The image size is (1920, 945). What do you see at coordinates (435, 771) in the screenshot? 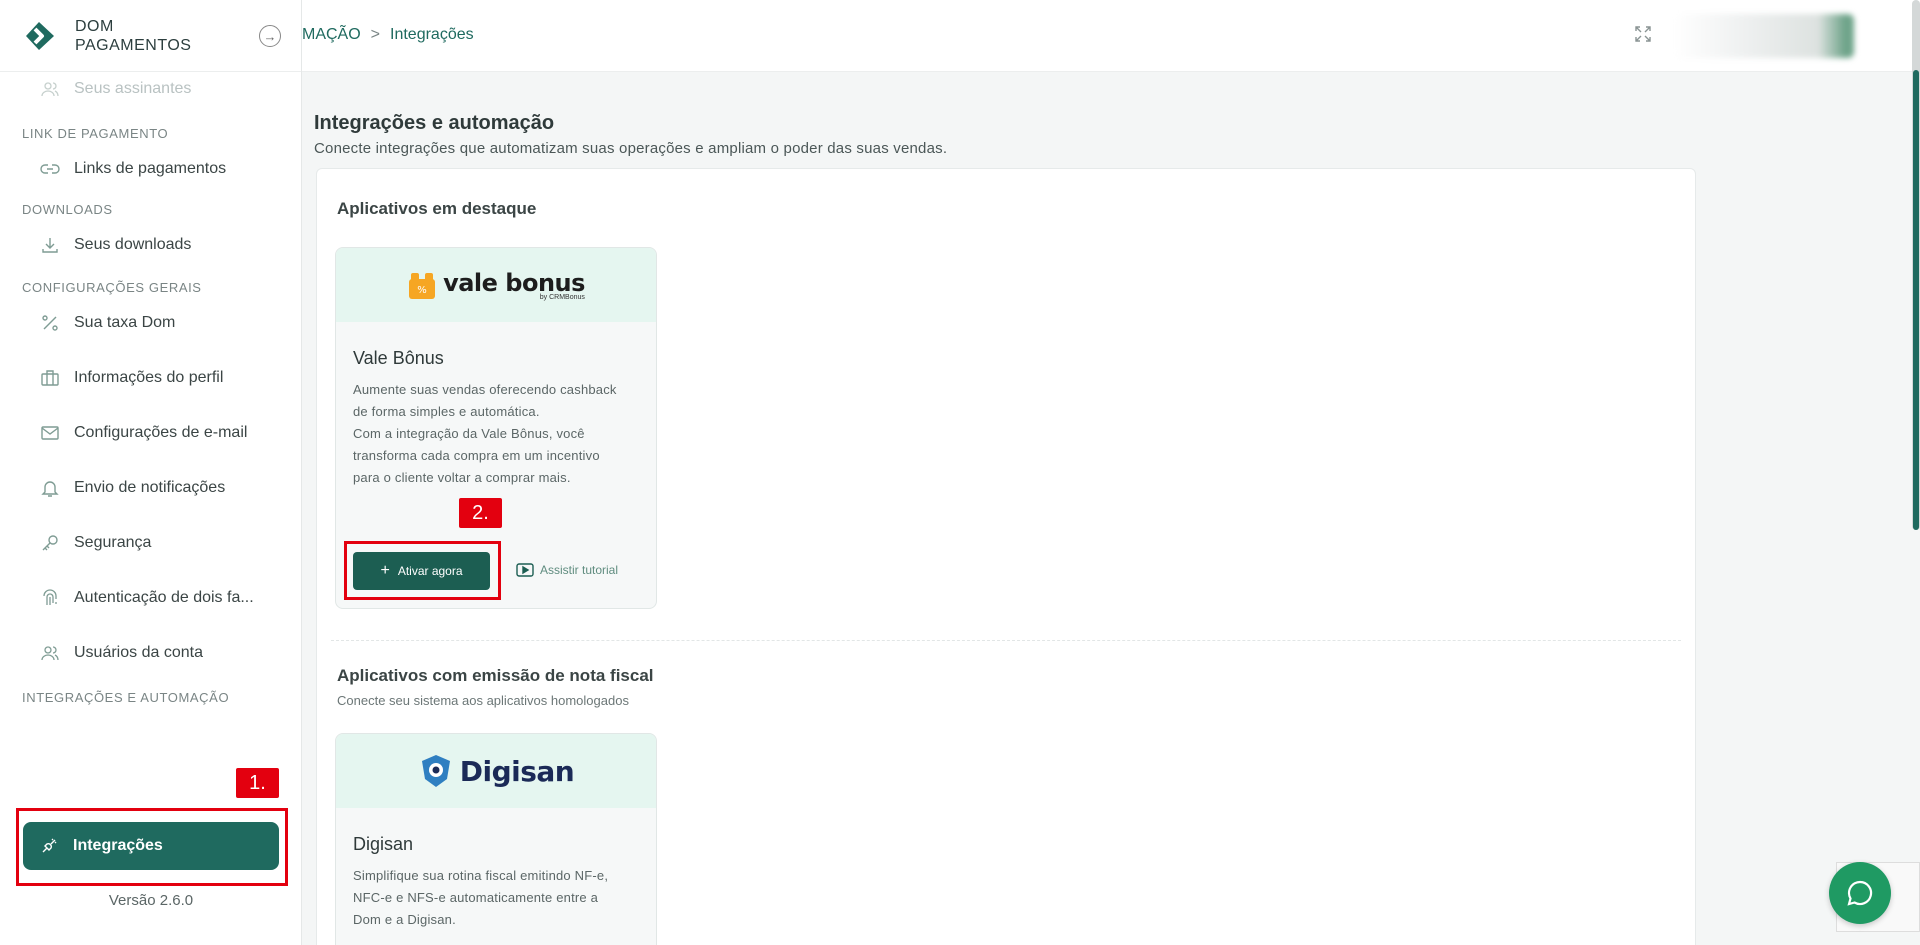
I see `digisan-shield-icon` at bounding box center [435, 771].